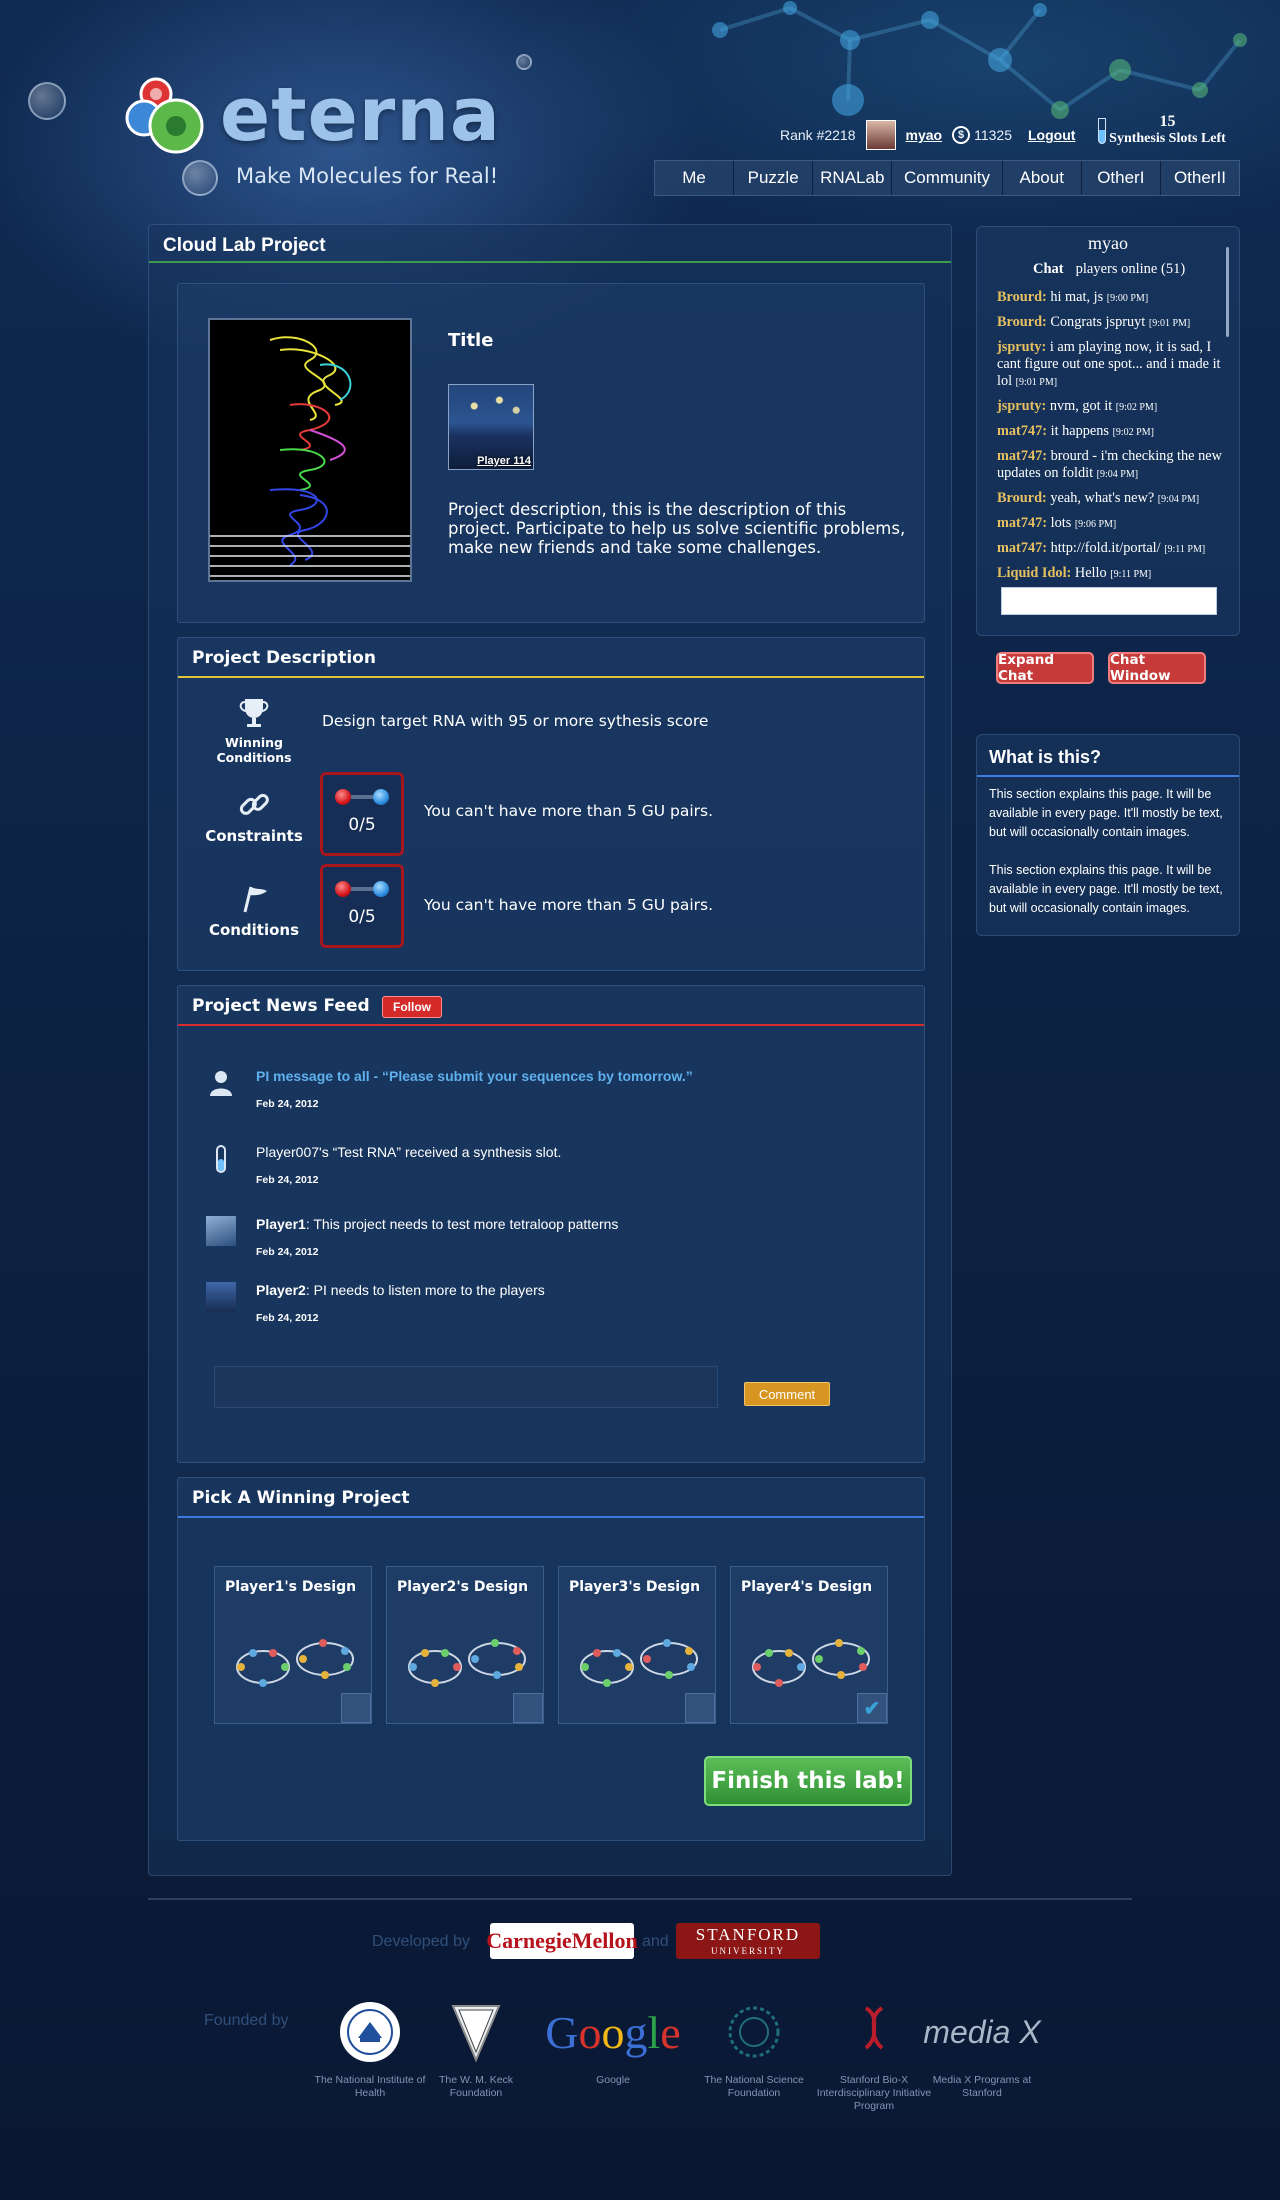 Image resolution: width=1280 pixels, height=2200 pixels. Describe the element at coordinates (1227, 292) in the screenshot. I see `chat-scrollbar` at that location.